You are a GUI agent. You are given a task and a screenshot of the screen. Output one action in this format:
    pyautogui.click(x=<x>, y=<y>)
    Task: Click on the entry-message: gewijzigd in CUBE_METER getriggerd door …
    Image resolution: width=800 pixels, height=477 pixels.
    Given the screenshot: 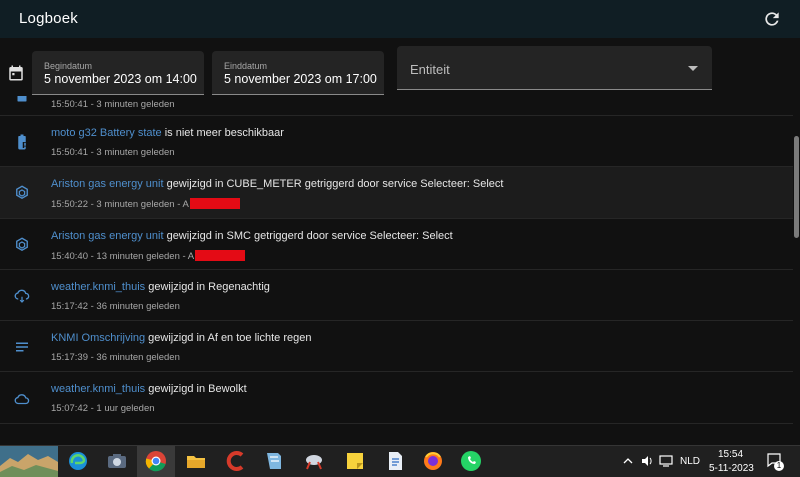 What is the action you would take?
    pyautogui.click(x=333, y=184)
    